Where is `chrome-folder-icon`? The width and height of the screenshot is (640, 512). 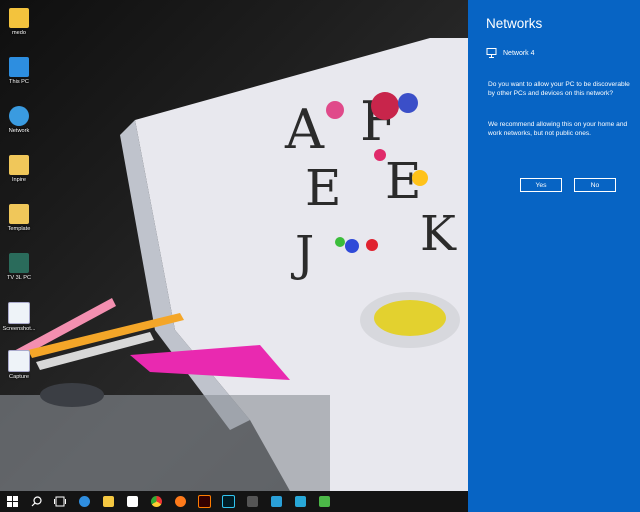
chrome-folder-icon is located at coordinates (19, 214).